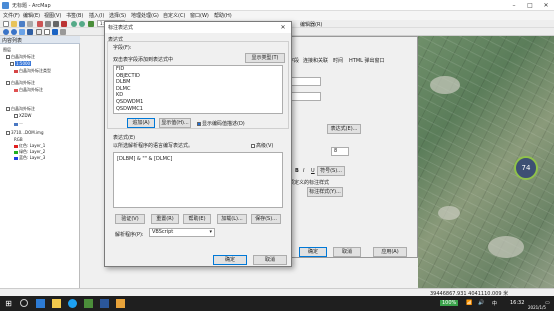  I want to click on back-cancel-button: 取消, so click(347, 252).